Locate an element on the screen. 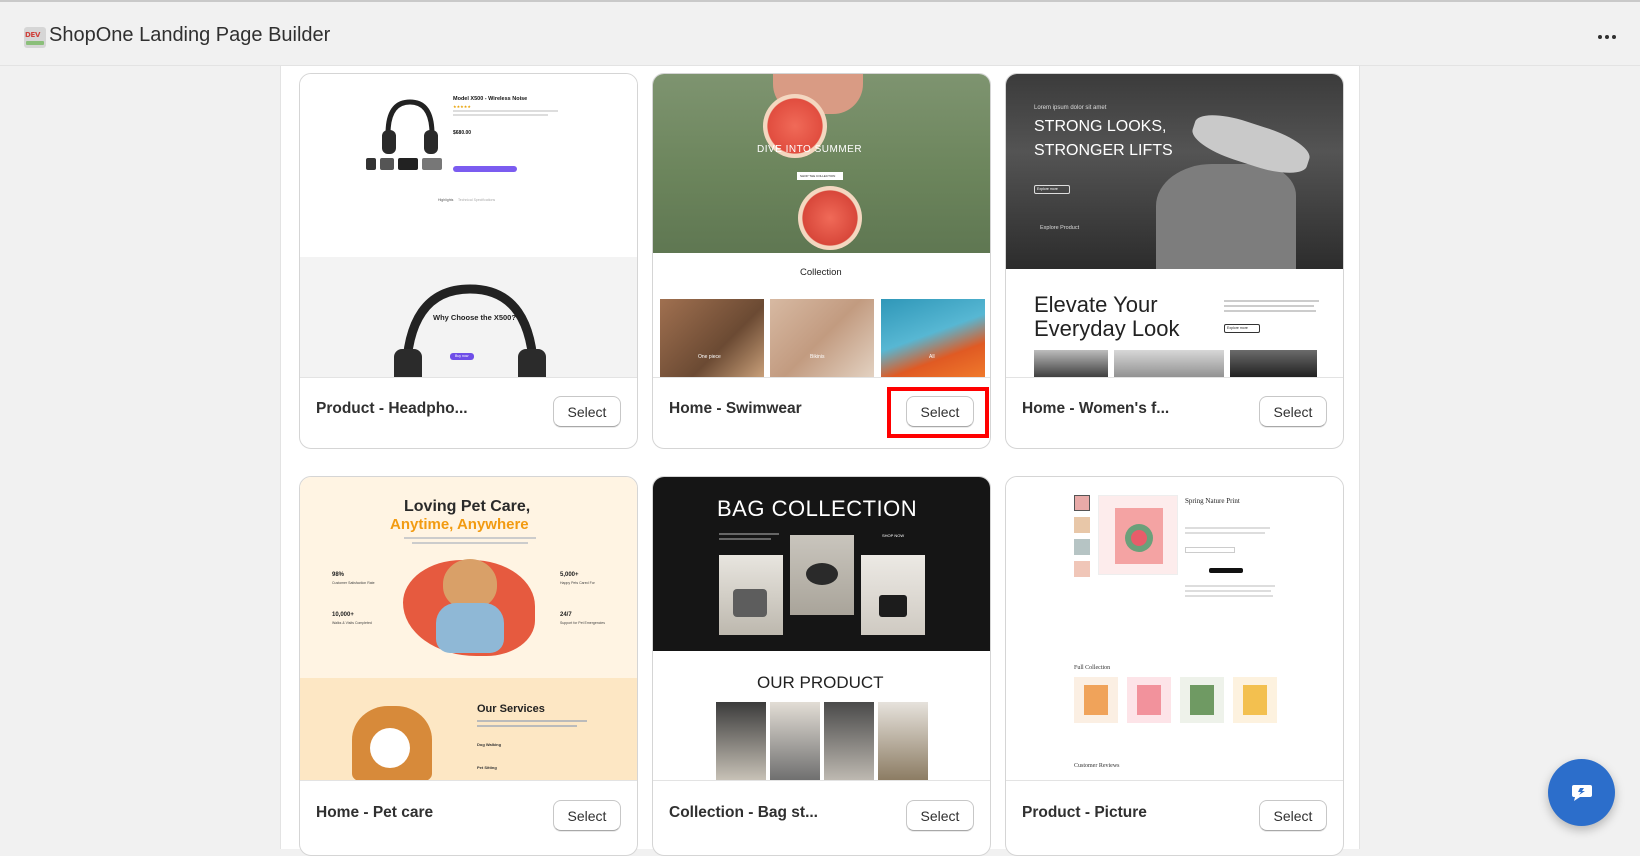 The height and width of the screenshot is (856, 1640). feature-section: Why Choose the X500? Buy now is located at coordinates (468, 317).